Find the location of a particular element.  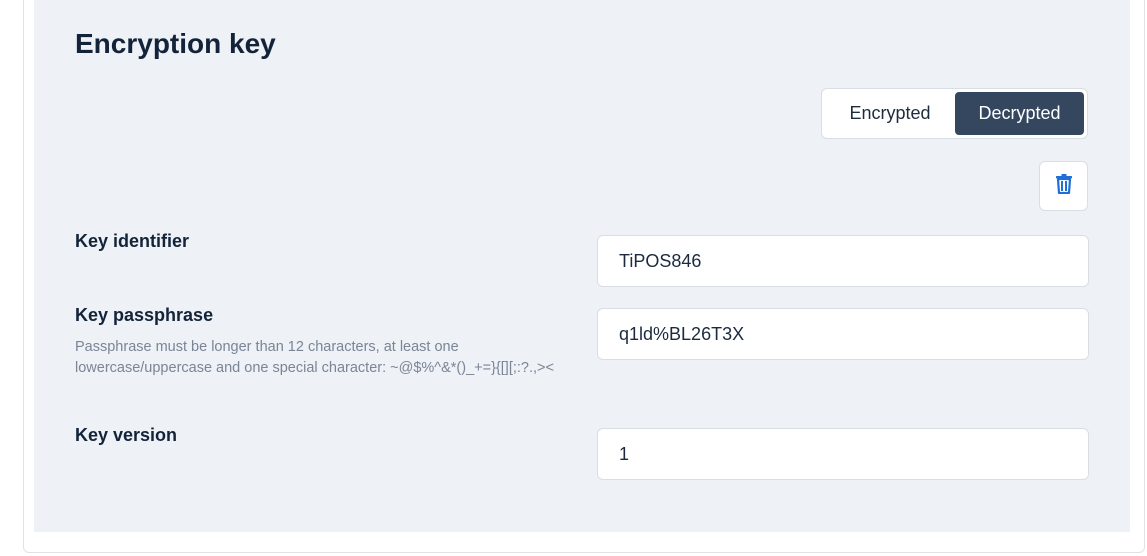

key-identifier-label: Key identifier is located at coordinates (132, 241).